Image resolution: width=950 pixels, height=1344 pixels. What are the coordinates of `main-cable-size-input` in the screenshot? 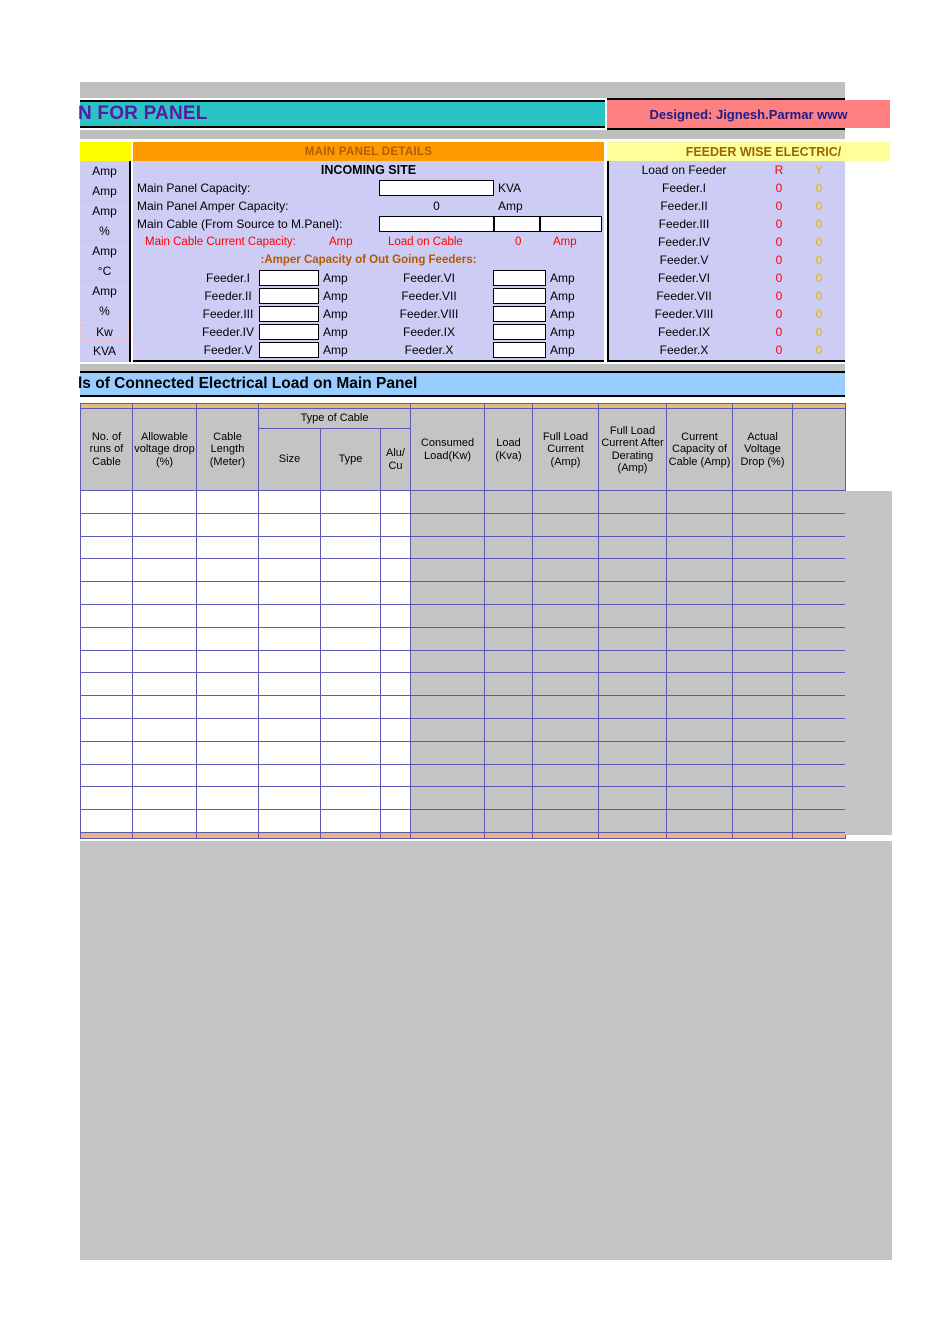 It's located at (436, 224).